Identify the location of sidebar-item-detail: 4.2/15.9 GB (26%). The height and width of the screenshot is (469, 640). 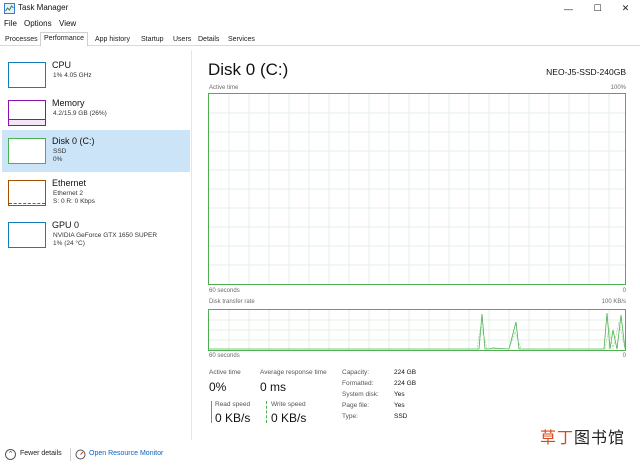
(80, 113).